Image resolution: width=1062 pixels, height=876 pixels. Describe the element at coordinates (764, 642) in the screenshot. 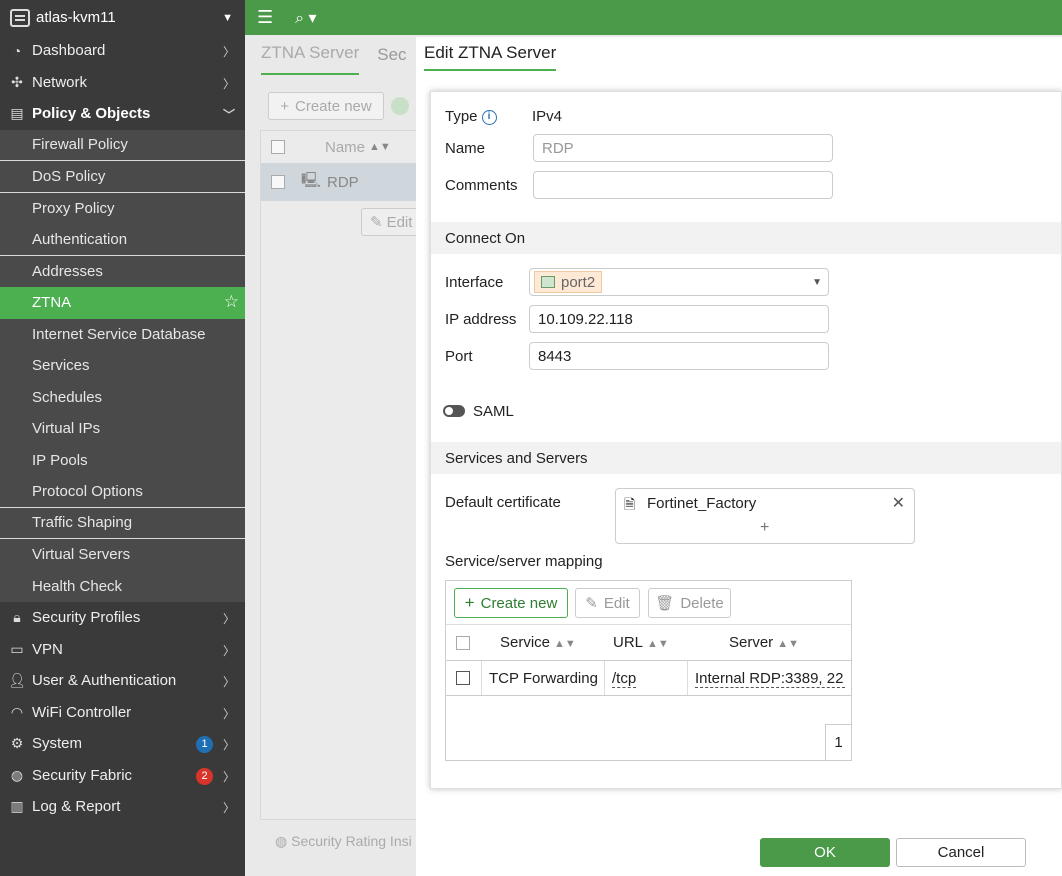

I see `column-server: Server ▲▼` at that location.